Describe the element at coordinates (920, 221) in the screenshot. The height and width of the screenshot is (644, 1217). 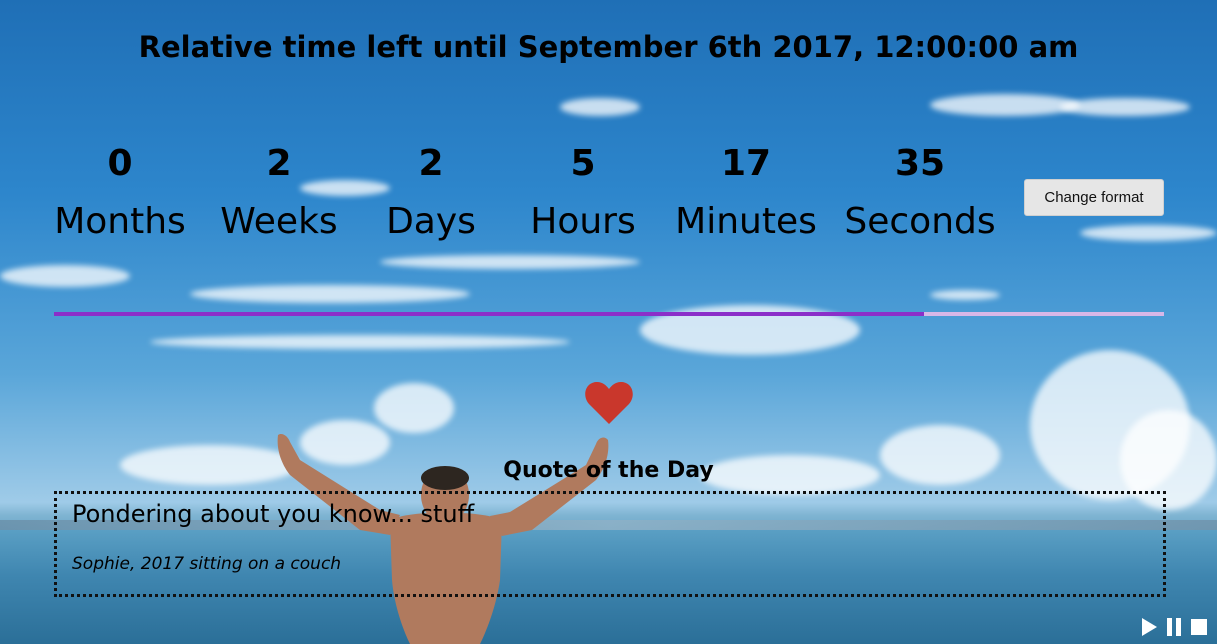
I see `seconds-label: Seconds` at that location.